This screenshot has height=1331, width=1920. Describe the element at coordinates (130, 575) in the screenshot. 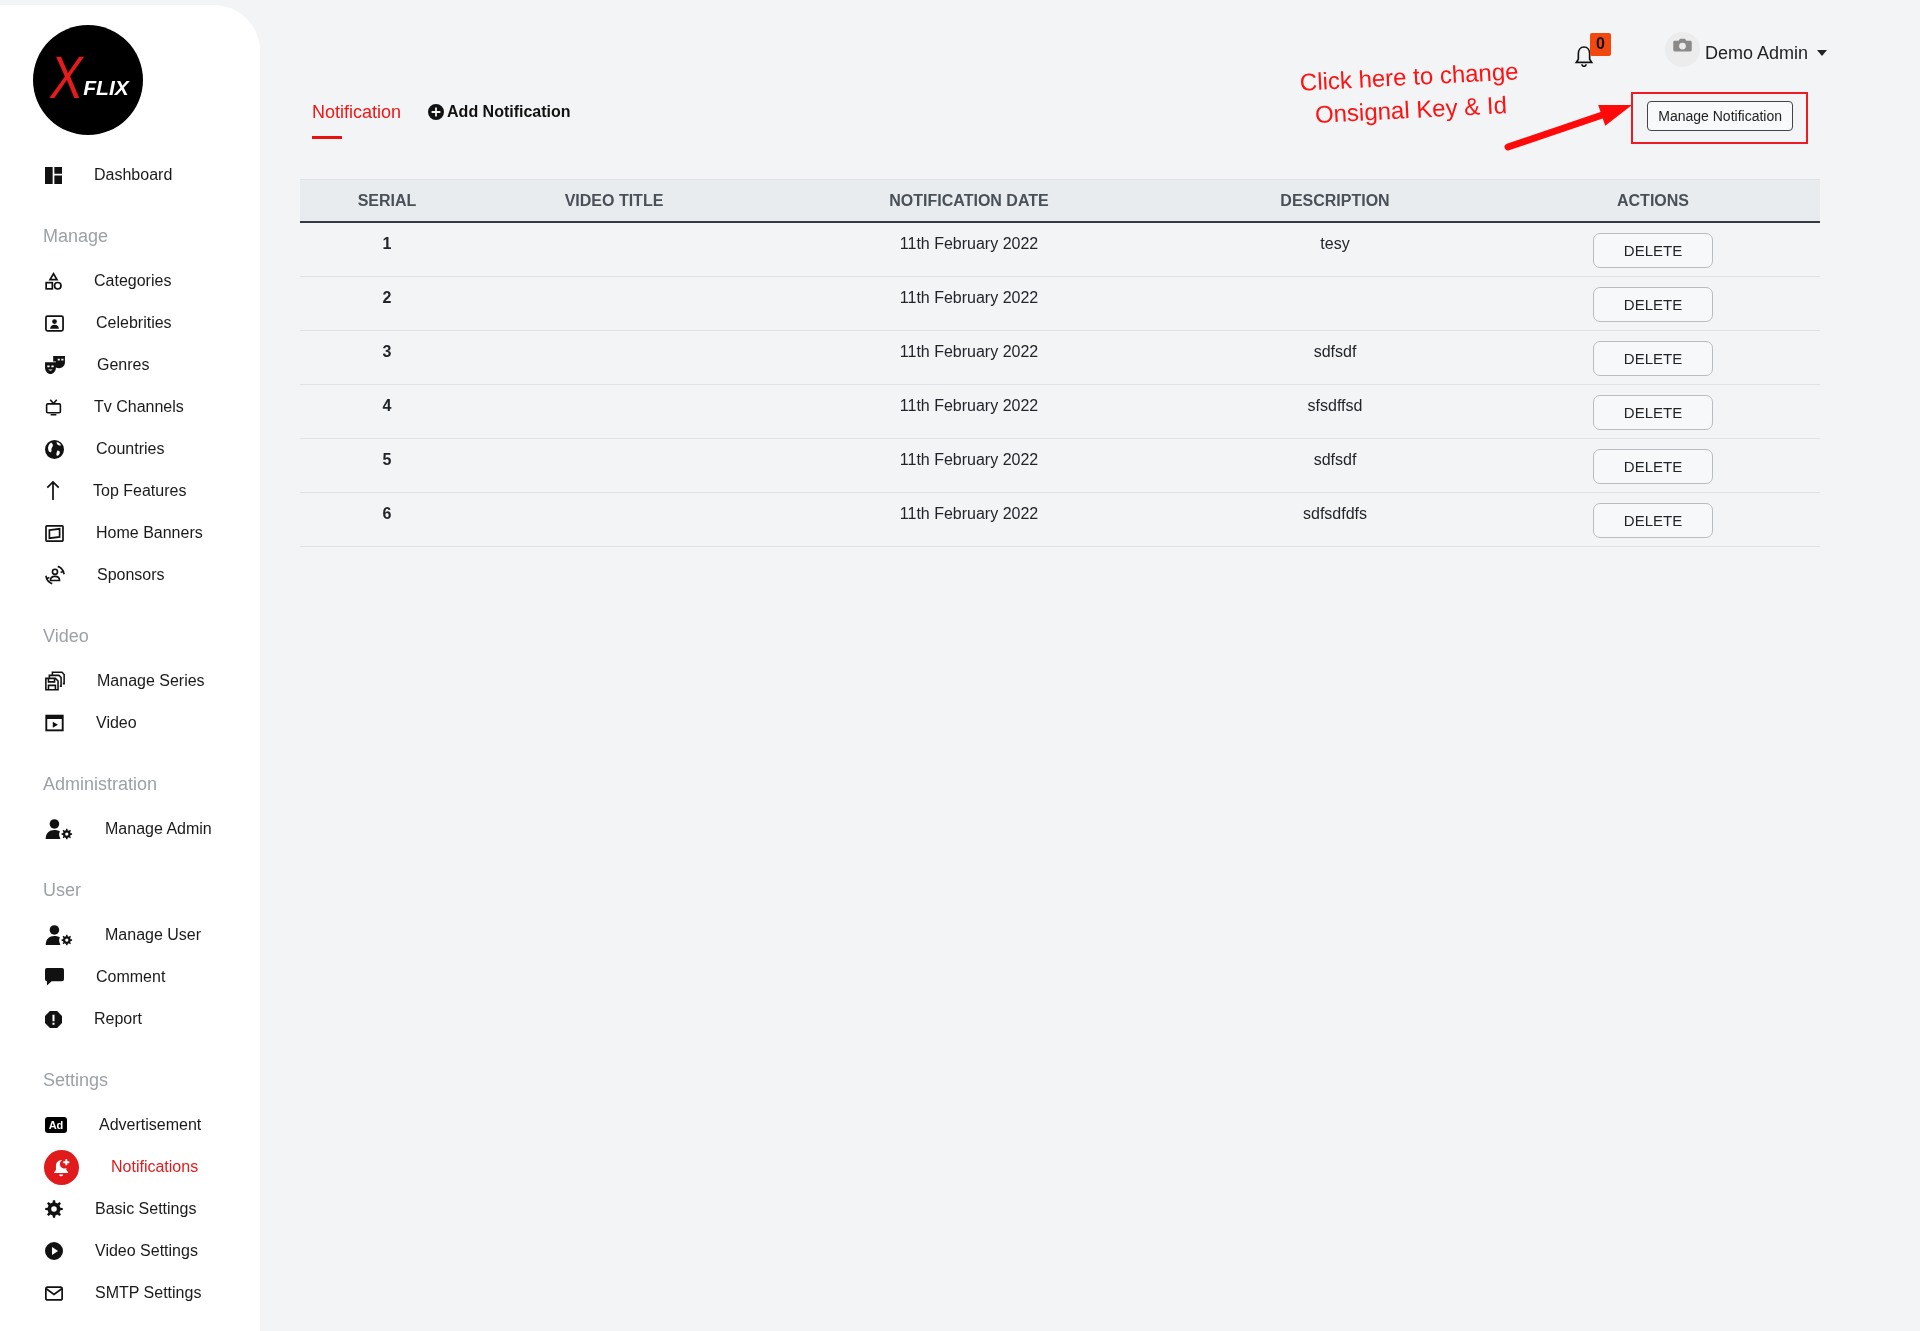

I see `sidebar-item: Sponsors` at that location.